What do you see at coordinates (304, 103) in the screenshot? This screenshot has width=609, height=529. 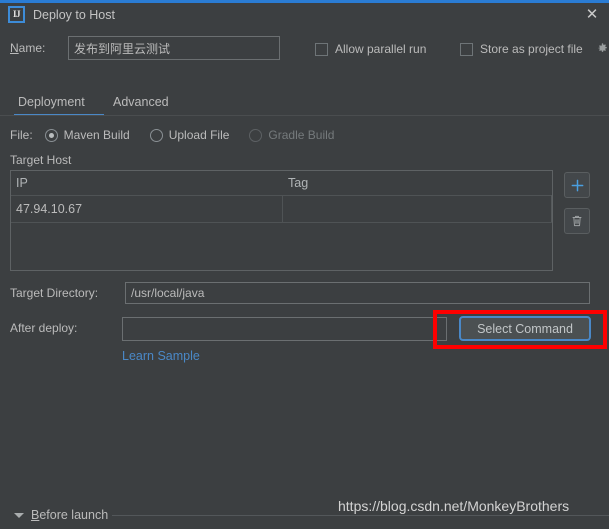 I see `tab-bar: Deployment Advanced` at bounding box center [304, 103].